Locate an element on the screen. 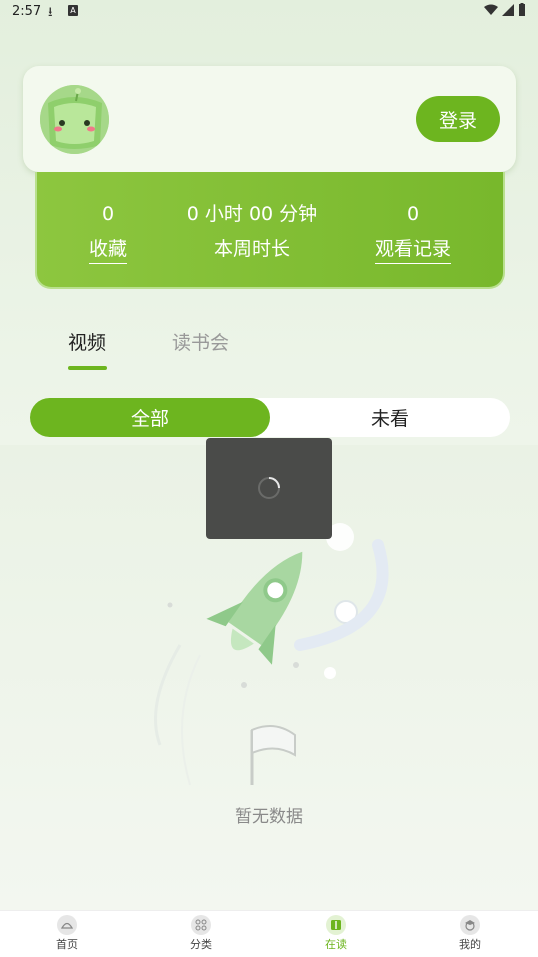 This screenshot has height=957, width=538. nav-home: 首页 is located at coordinates (67, 933).